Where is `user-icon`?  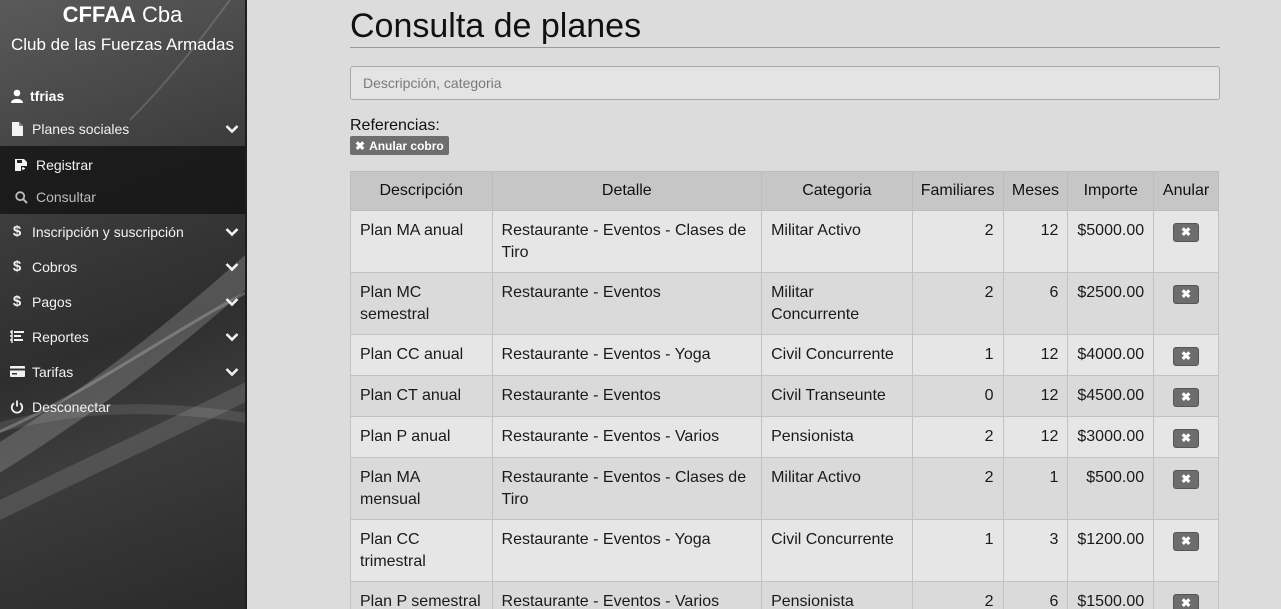 user-icon is located at coordinates (17, 96).